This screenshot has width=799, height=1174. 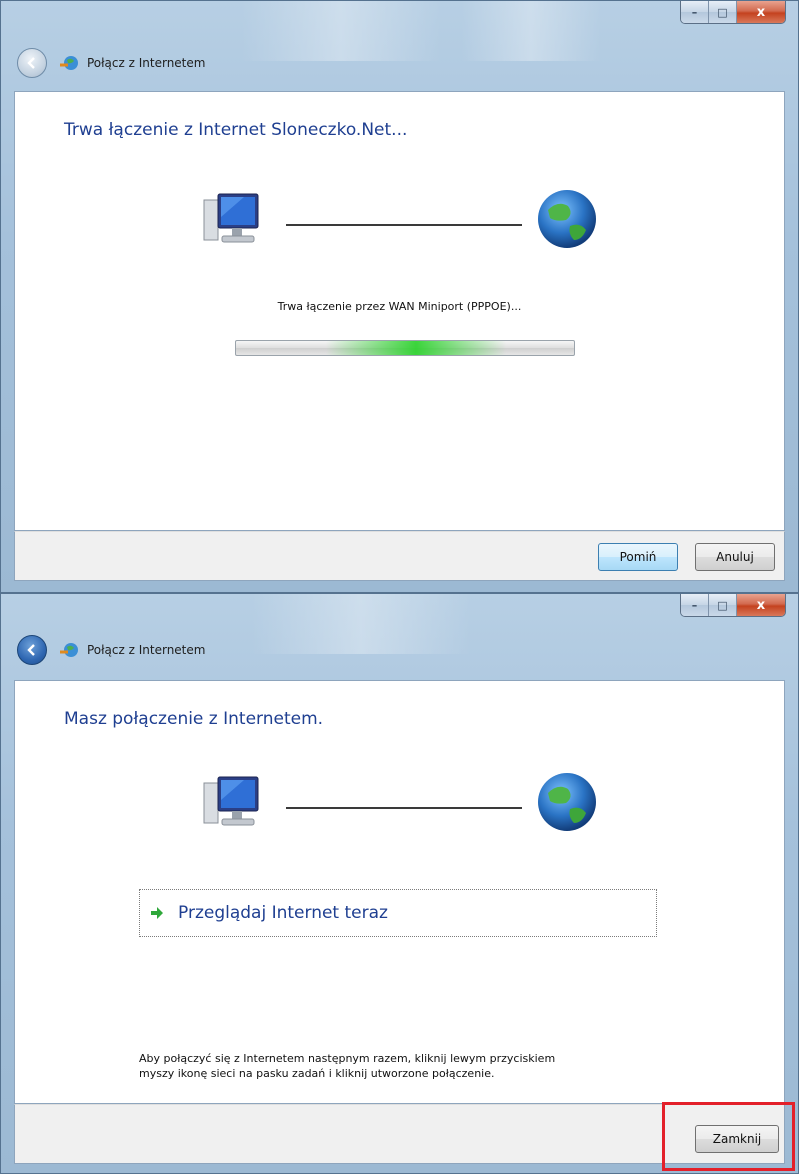 What do you see at coordinates (735, 557) in the screenshot?
I see `cancel-button: Anuluj` at bounding box center [735, 557].